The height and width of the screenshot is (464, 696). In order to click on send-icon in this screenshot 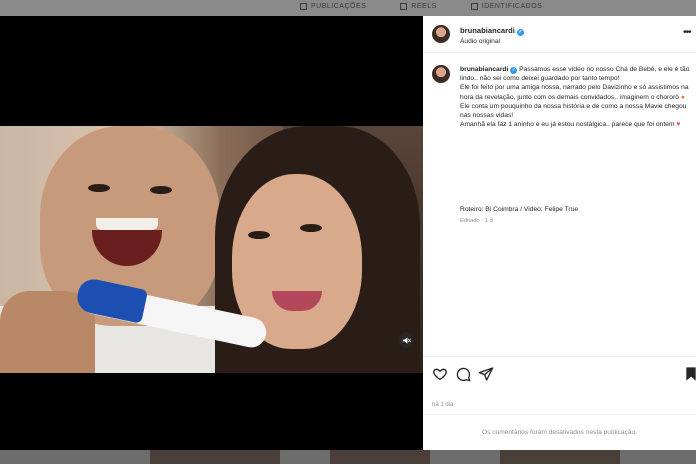, I will do `click(486, 374)`.